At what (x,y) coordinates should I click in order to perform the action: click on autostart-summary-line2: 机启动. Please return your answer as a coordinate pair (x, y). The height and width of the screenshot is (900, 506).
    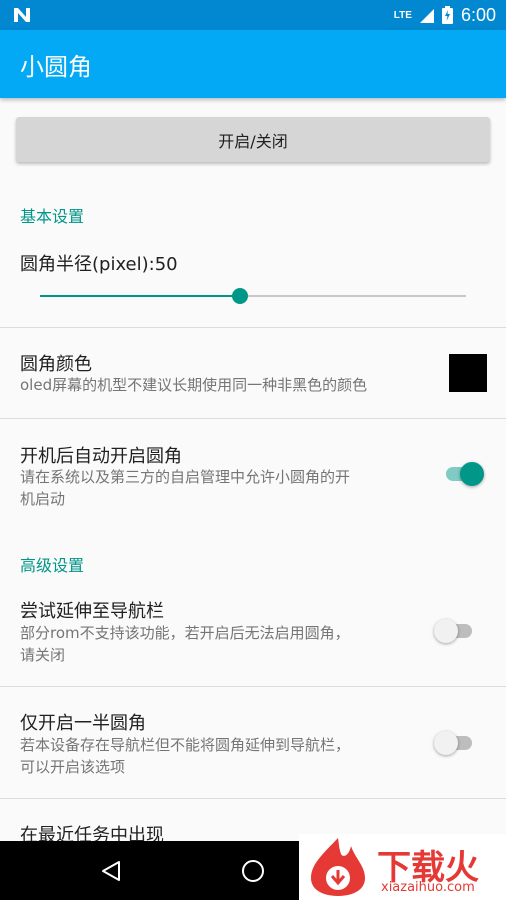
    Looking at the image, I should click on (43, 499).